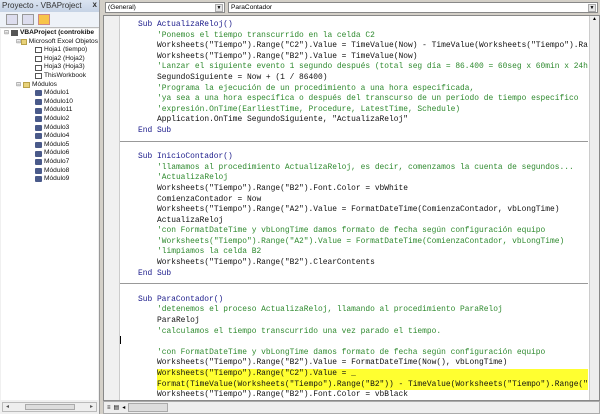 This screenshot has width=600, height=414. What do you see at coordinates (42, 5) in the screenshot?
I see `panel-title: Proyecto - VBAProject` at bounding box center [42, 5].